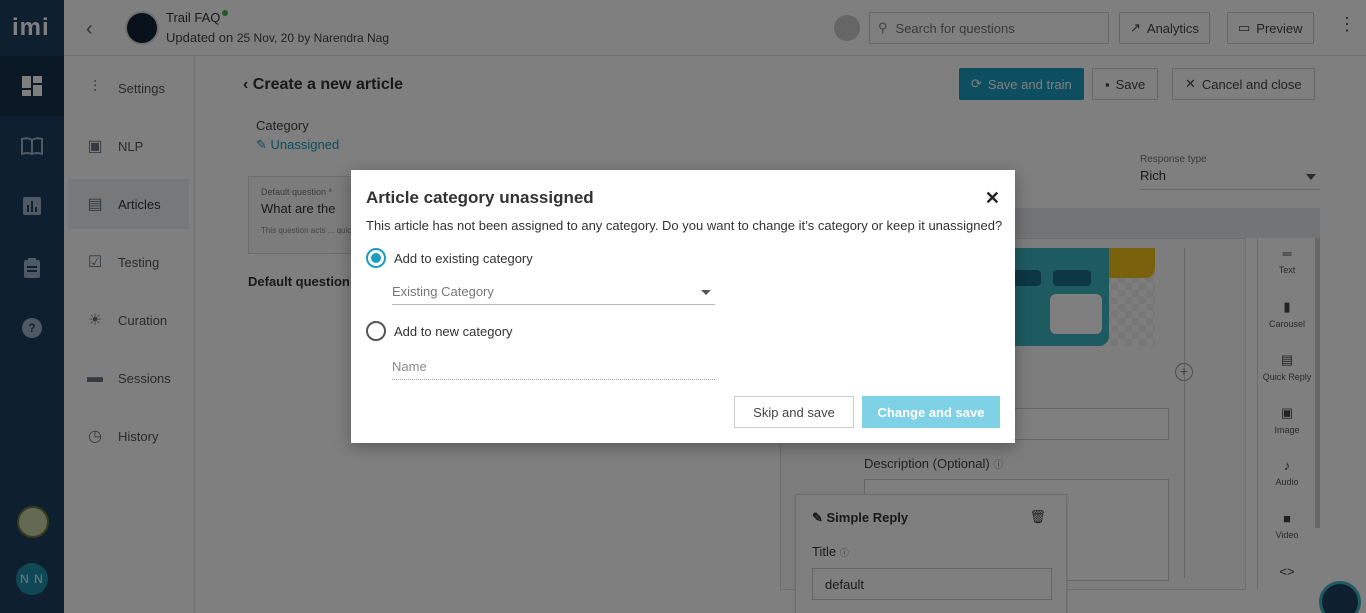  I want to click on new-category-name-input, so click(553, 367).